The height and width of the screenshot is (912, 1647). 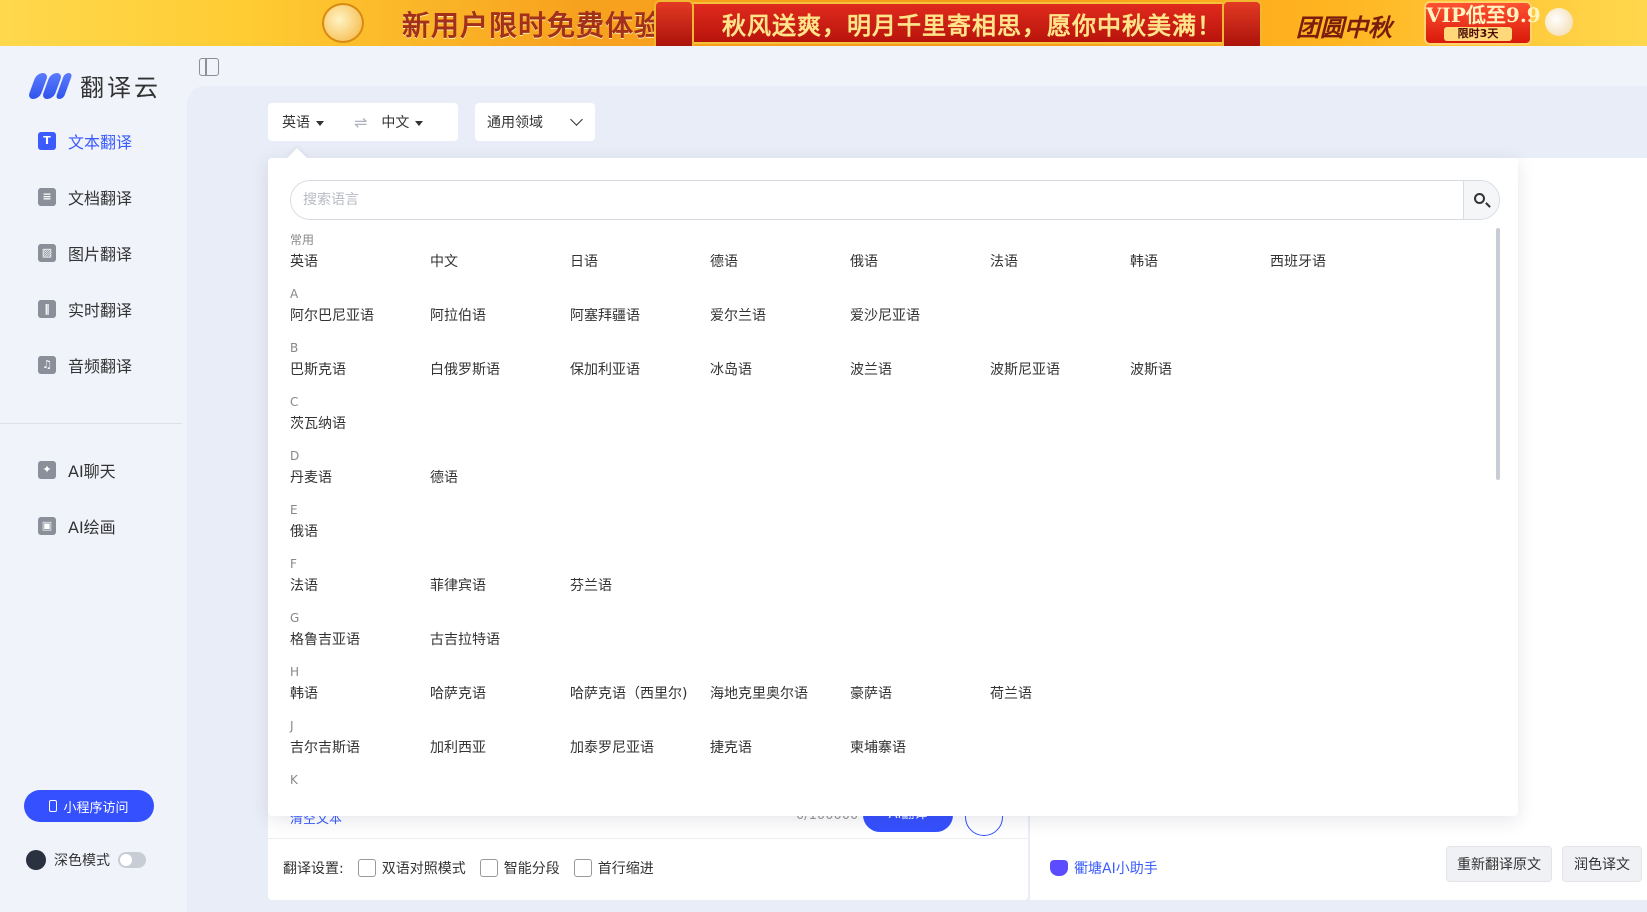 I want to click on nav-item-ai-draw: ▣ AI绘画, so click(x=77, y=526).